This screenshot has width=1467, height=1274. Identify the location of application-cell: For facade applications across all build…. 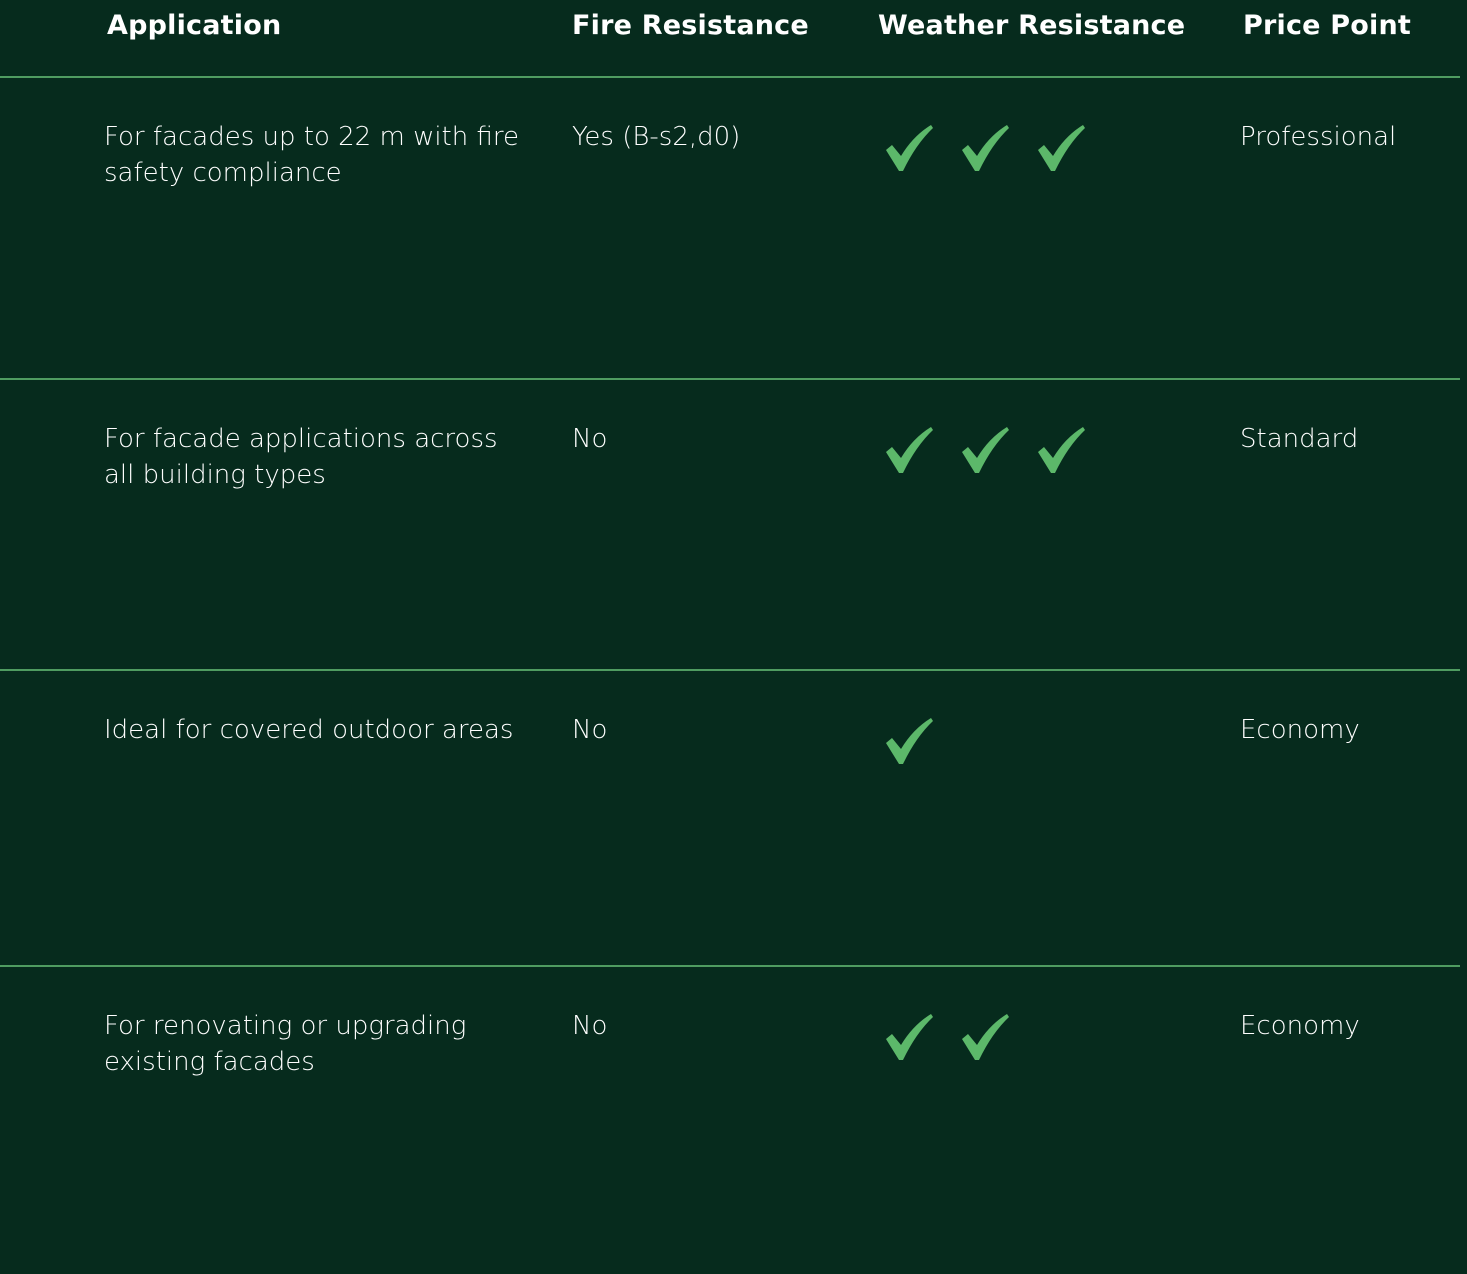
(301, 457).